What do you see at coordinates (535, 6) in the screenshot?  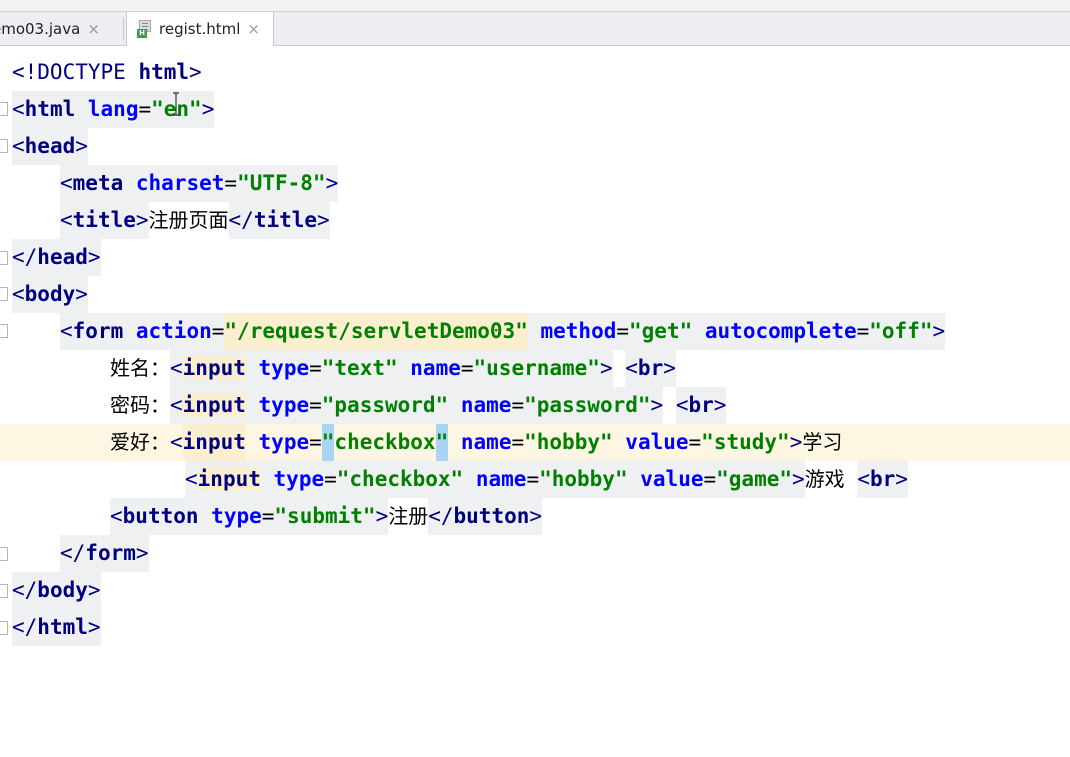 I see `breadcrumb-bar` at bounding box center [535, 6].